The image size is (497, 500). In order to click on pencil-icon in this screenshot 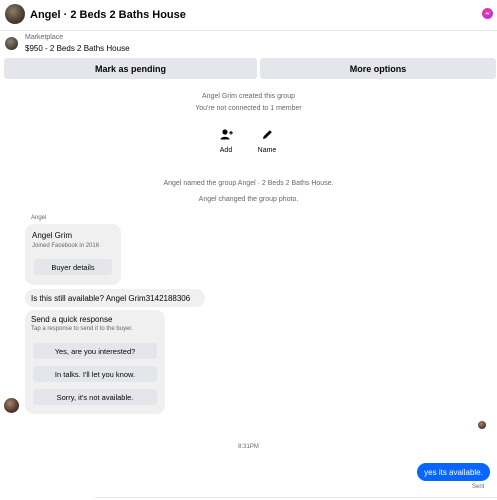, I will do `click(267, 134)`.